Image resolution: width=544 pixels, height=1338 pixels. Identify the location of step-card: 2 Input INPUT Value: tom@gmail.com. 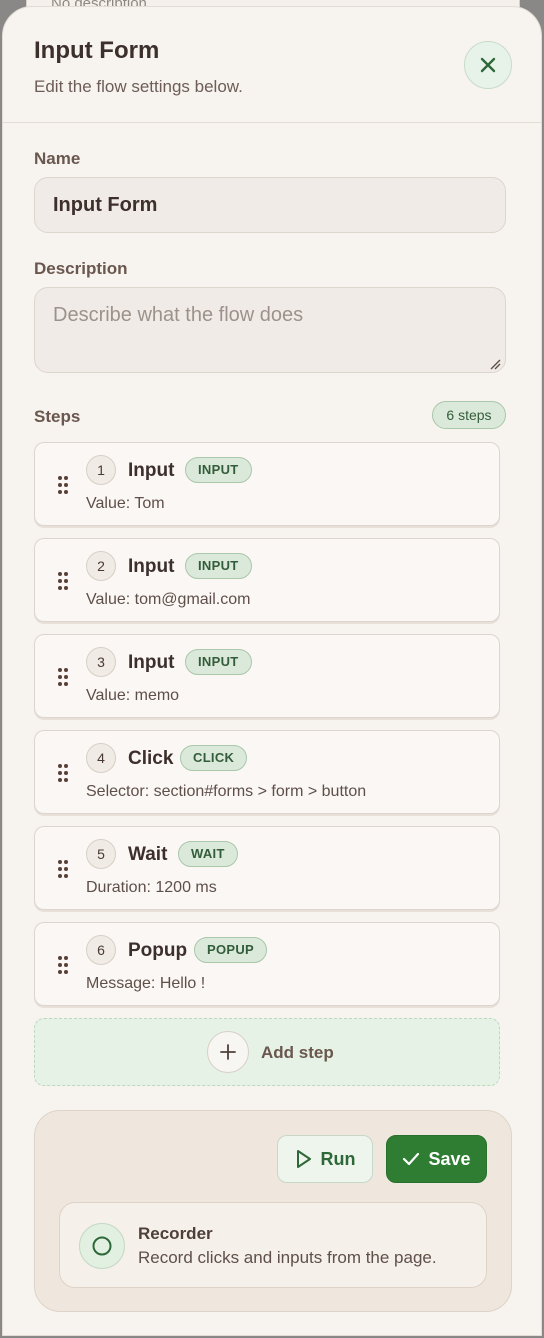
(267, 580).